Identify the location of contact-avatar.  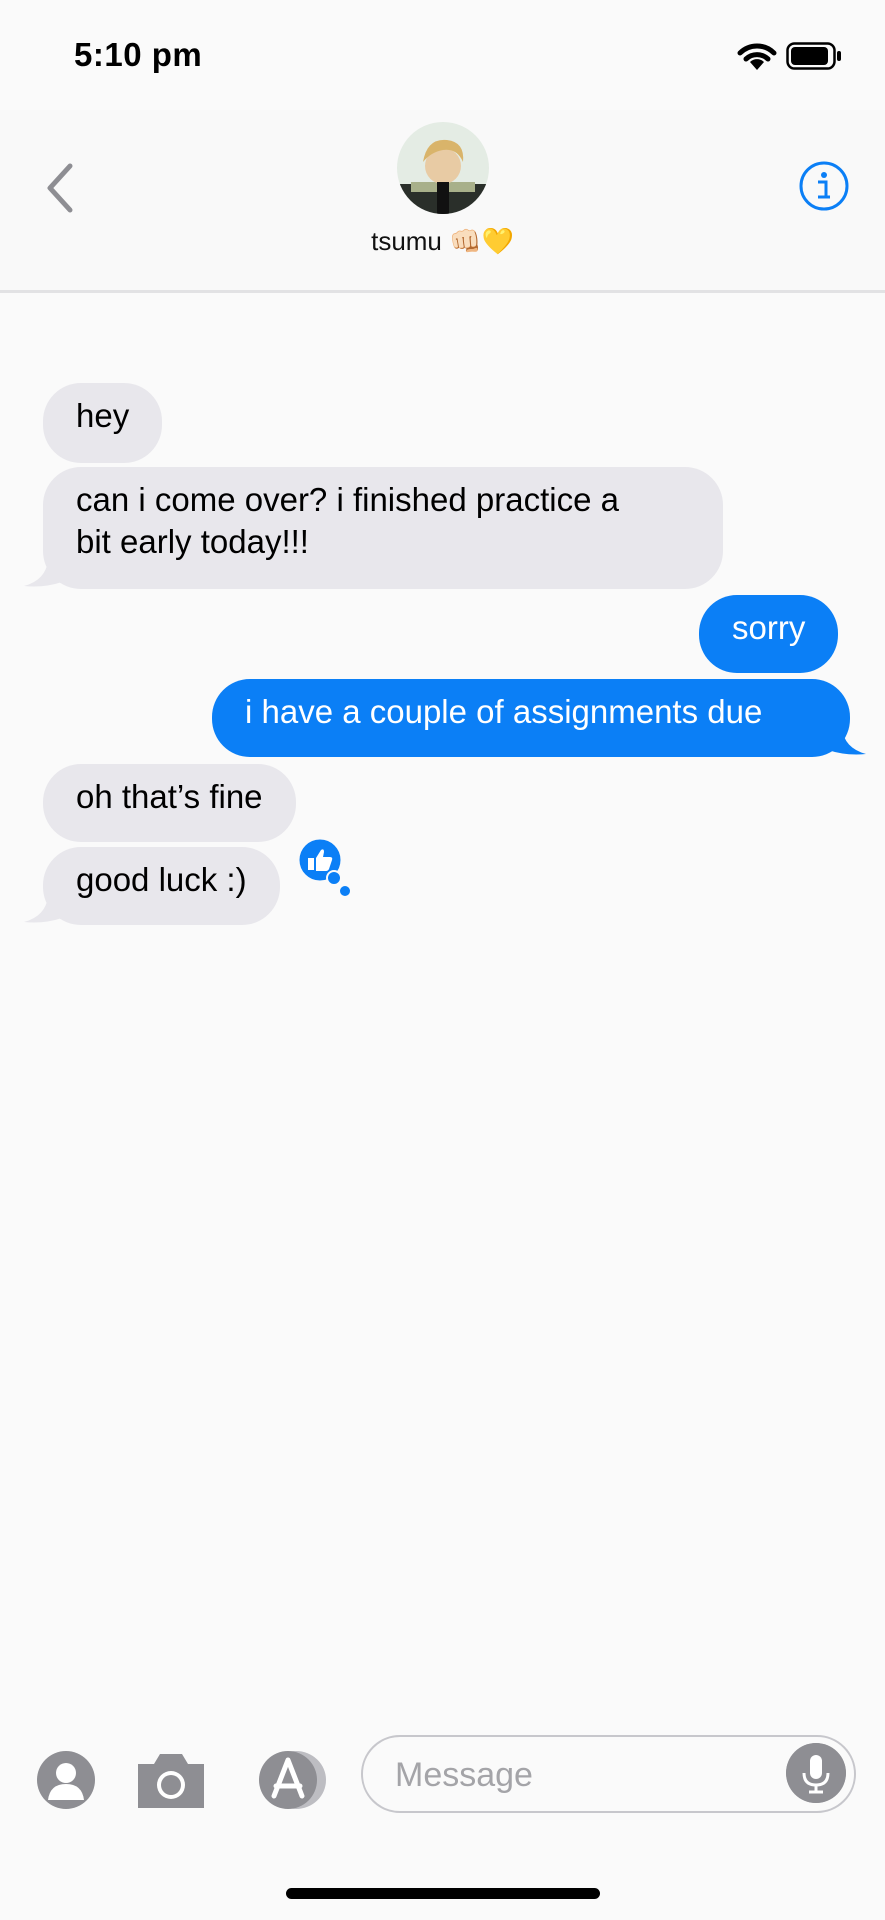
(443, 168).